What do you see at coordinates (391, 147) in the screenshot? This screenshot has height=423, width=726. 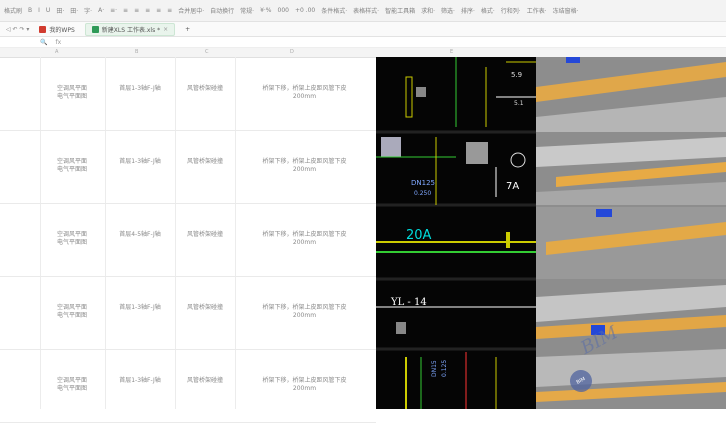 I see `cad-equipment` at bounding box center [391, 147].